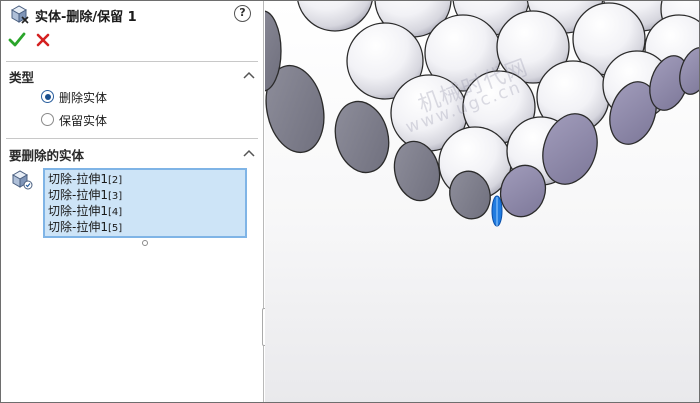  What do you see at coordinates (47, 96) in the screenshot?
I see `radio-button-checked` at bounding box center [47, 96].